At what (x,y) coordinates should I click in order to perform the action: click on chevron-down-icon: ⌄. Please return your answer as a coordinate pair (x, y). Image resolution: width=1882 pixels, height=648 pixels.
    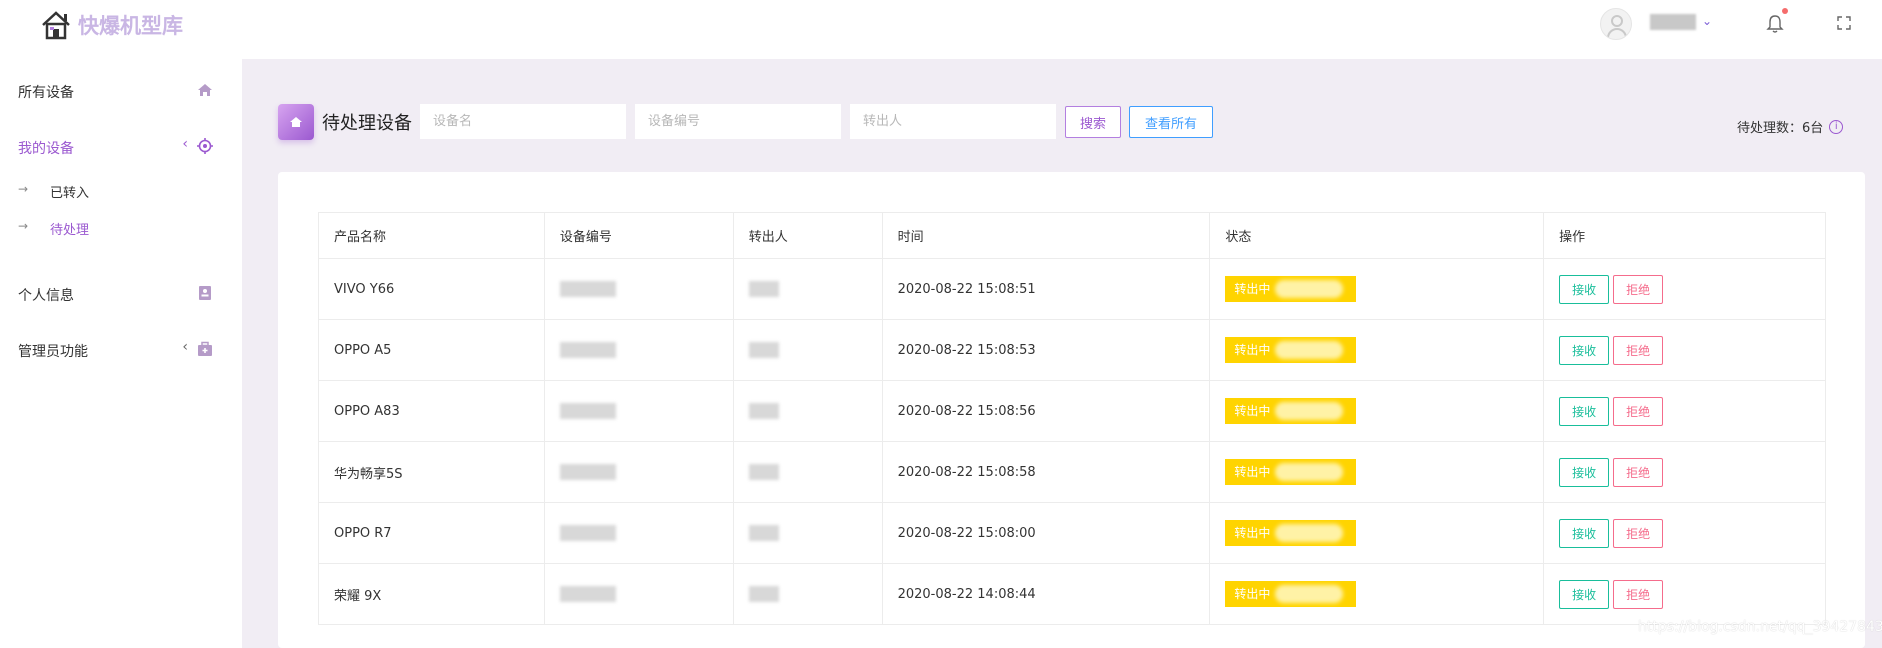
    Looking at the image, I should click on (1707, 21).